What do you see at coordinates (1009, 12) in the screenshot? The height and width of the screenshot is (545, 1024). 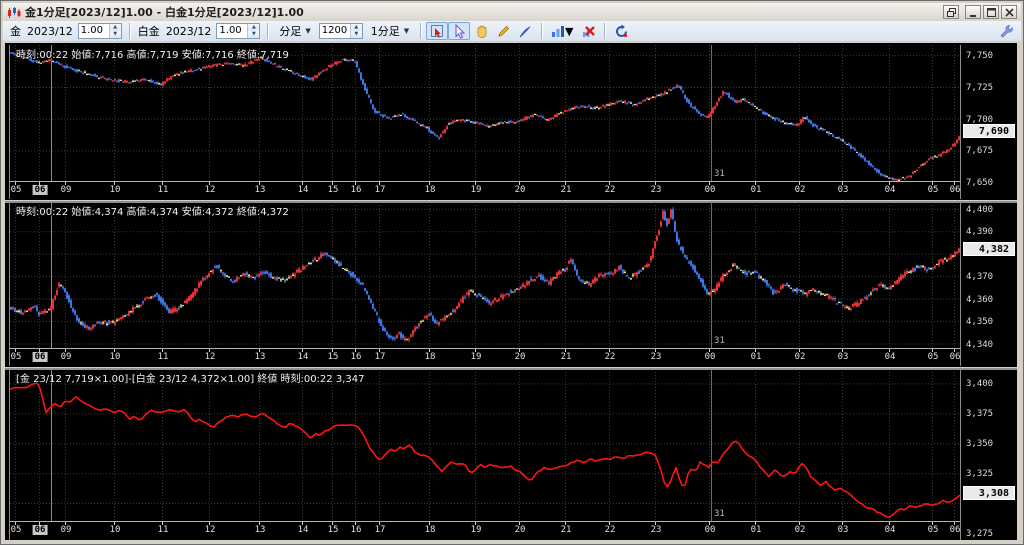 I see `close-icon` at bounding box center [1009, 12].